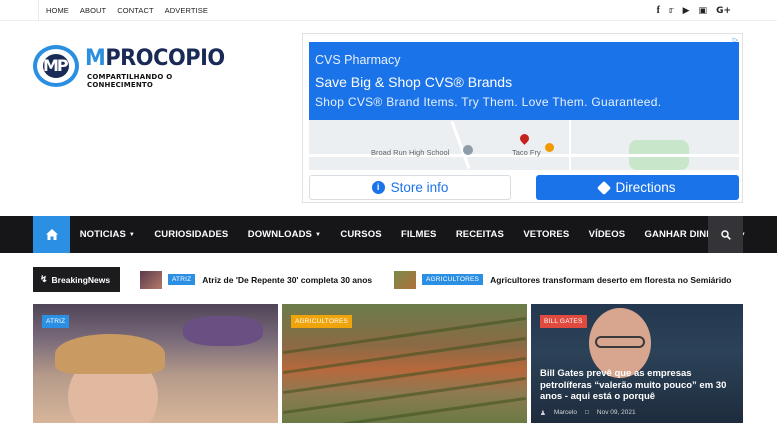 The image size is (777, 423). I want to click on info-icon: i, so click(378, 187).